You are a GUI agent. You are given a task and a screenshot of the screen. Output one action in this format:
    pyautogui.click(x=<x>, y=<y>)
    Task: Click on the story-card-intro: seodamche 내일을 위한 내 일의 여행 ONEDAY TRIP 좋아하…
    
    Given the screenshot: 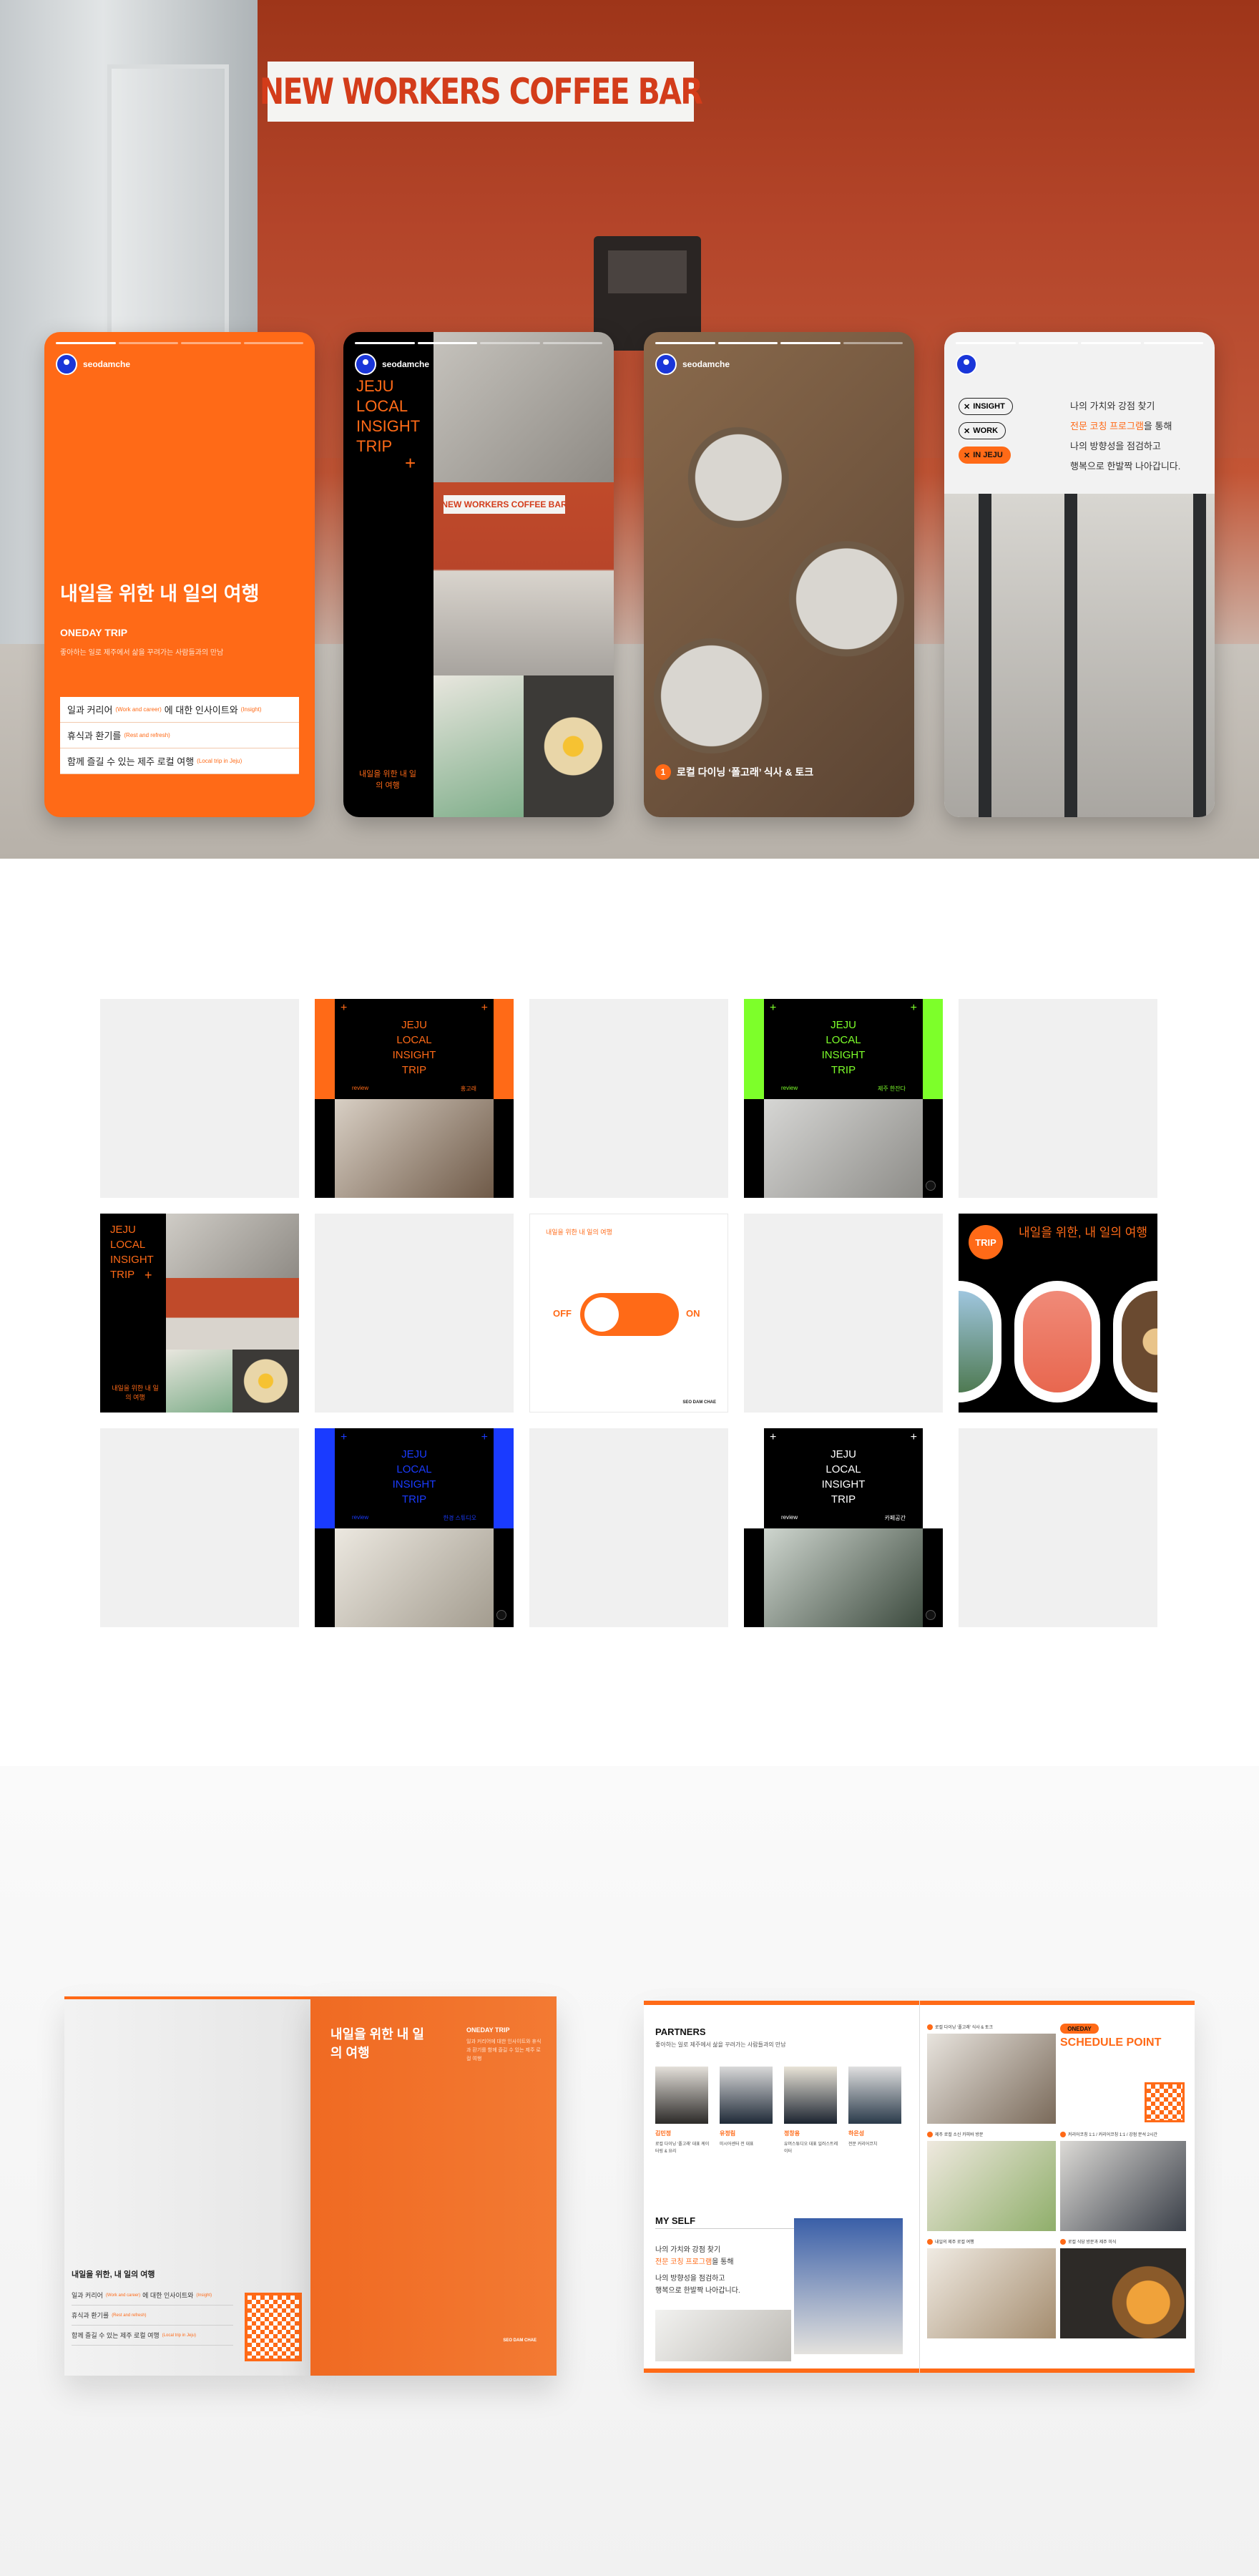 What is the action you would take?
    pyautogui.click(x=179, y=574)
    